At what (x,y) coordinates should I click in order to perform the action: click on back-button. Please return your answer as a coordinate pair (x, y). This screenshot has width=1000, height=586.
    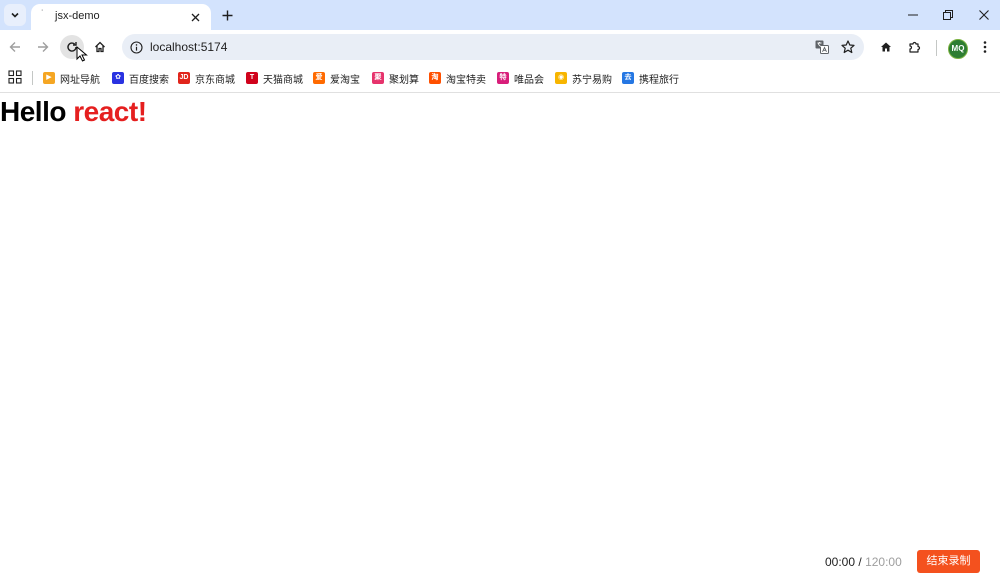
    Looking at the image, I should click on (15, 47).